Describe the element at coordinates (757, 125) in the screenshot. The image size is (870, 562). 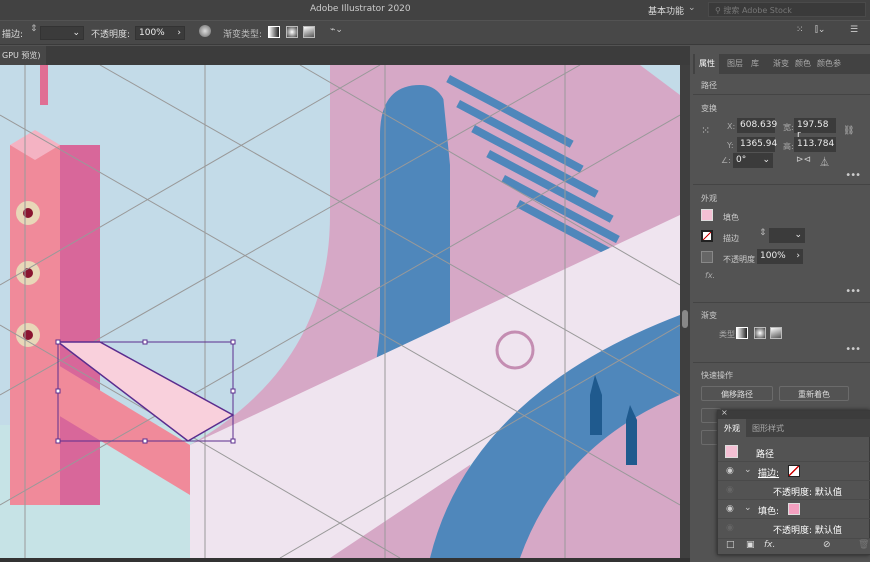
I see `x-field: 608.639` at that location.